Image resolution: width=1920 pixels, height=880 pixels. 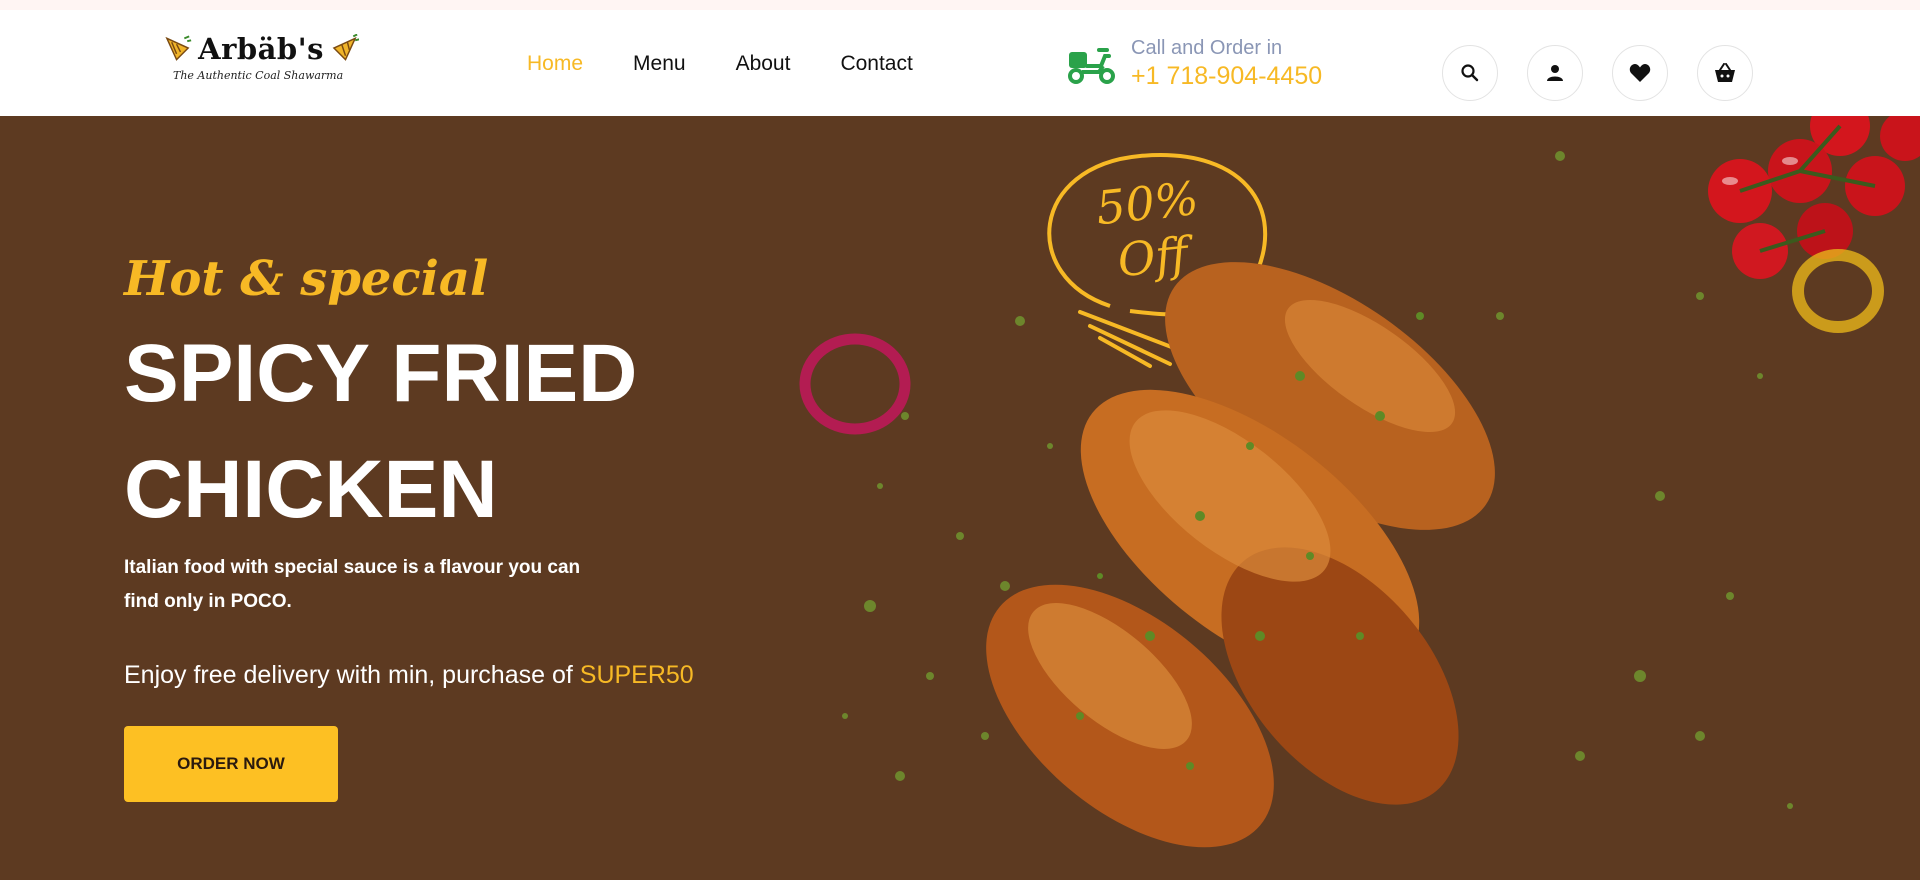 I want to click on logo-row: Arbäb's, so click(x=261, y=49).